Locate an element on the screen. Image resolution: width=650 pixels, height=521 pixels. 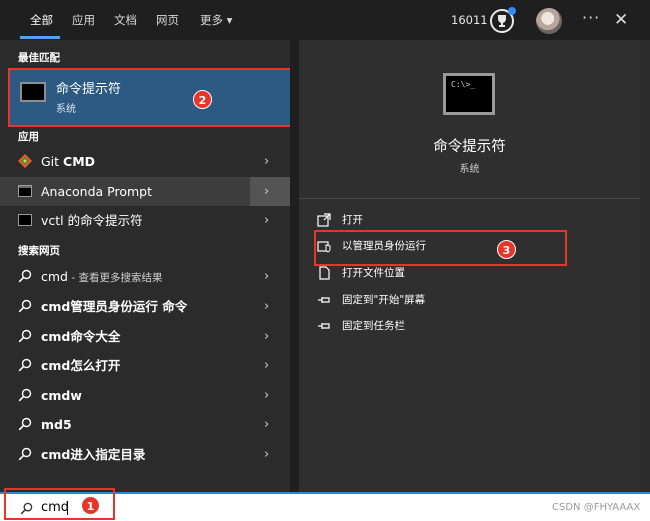
section-title-best-match: 最佳匹配 is located at coordinates (39, 58).